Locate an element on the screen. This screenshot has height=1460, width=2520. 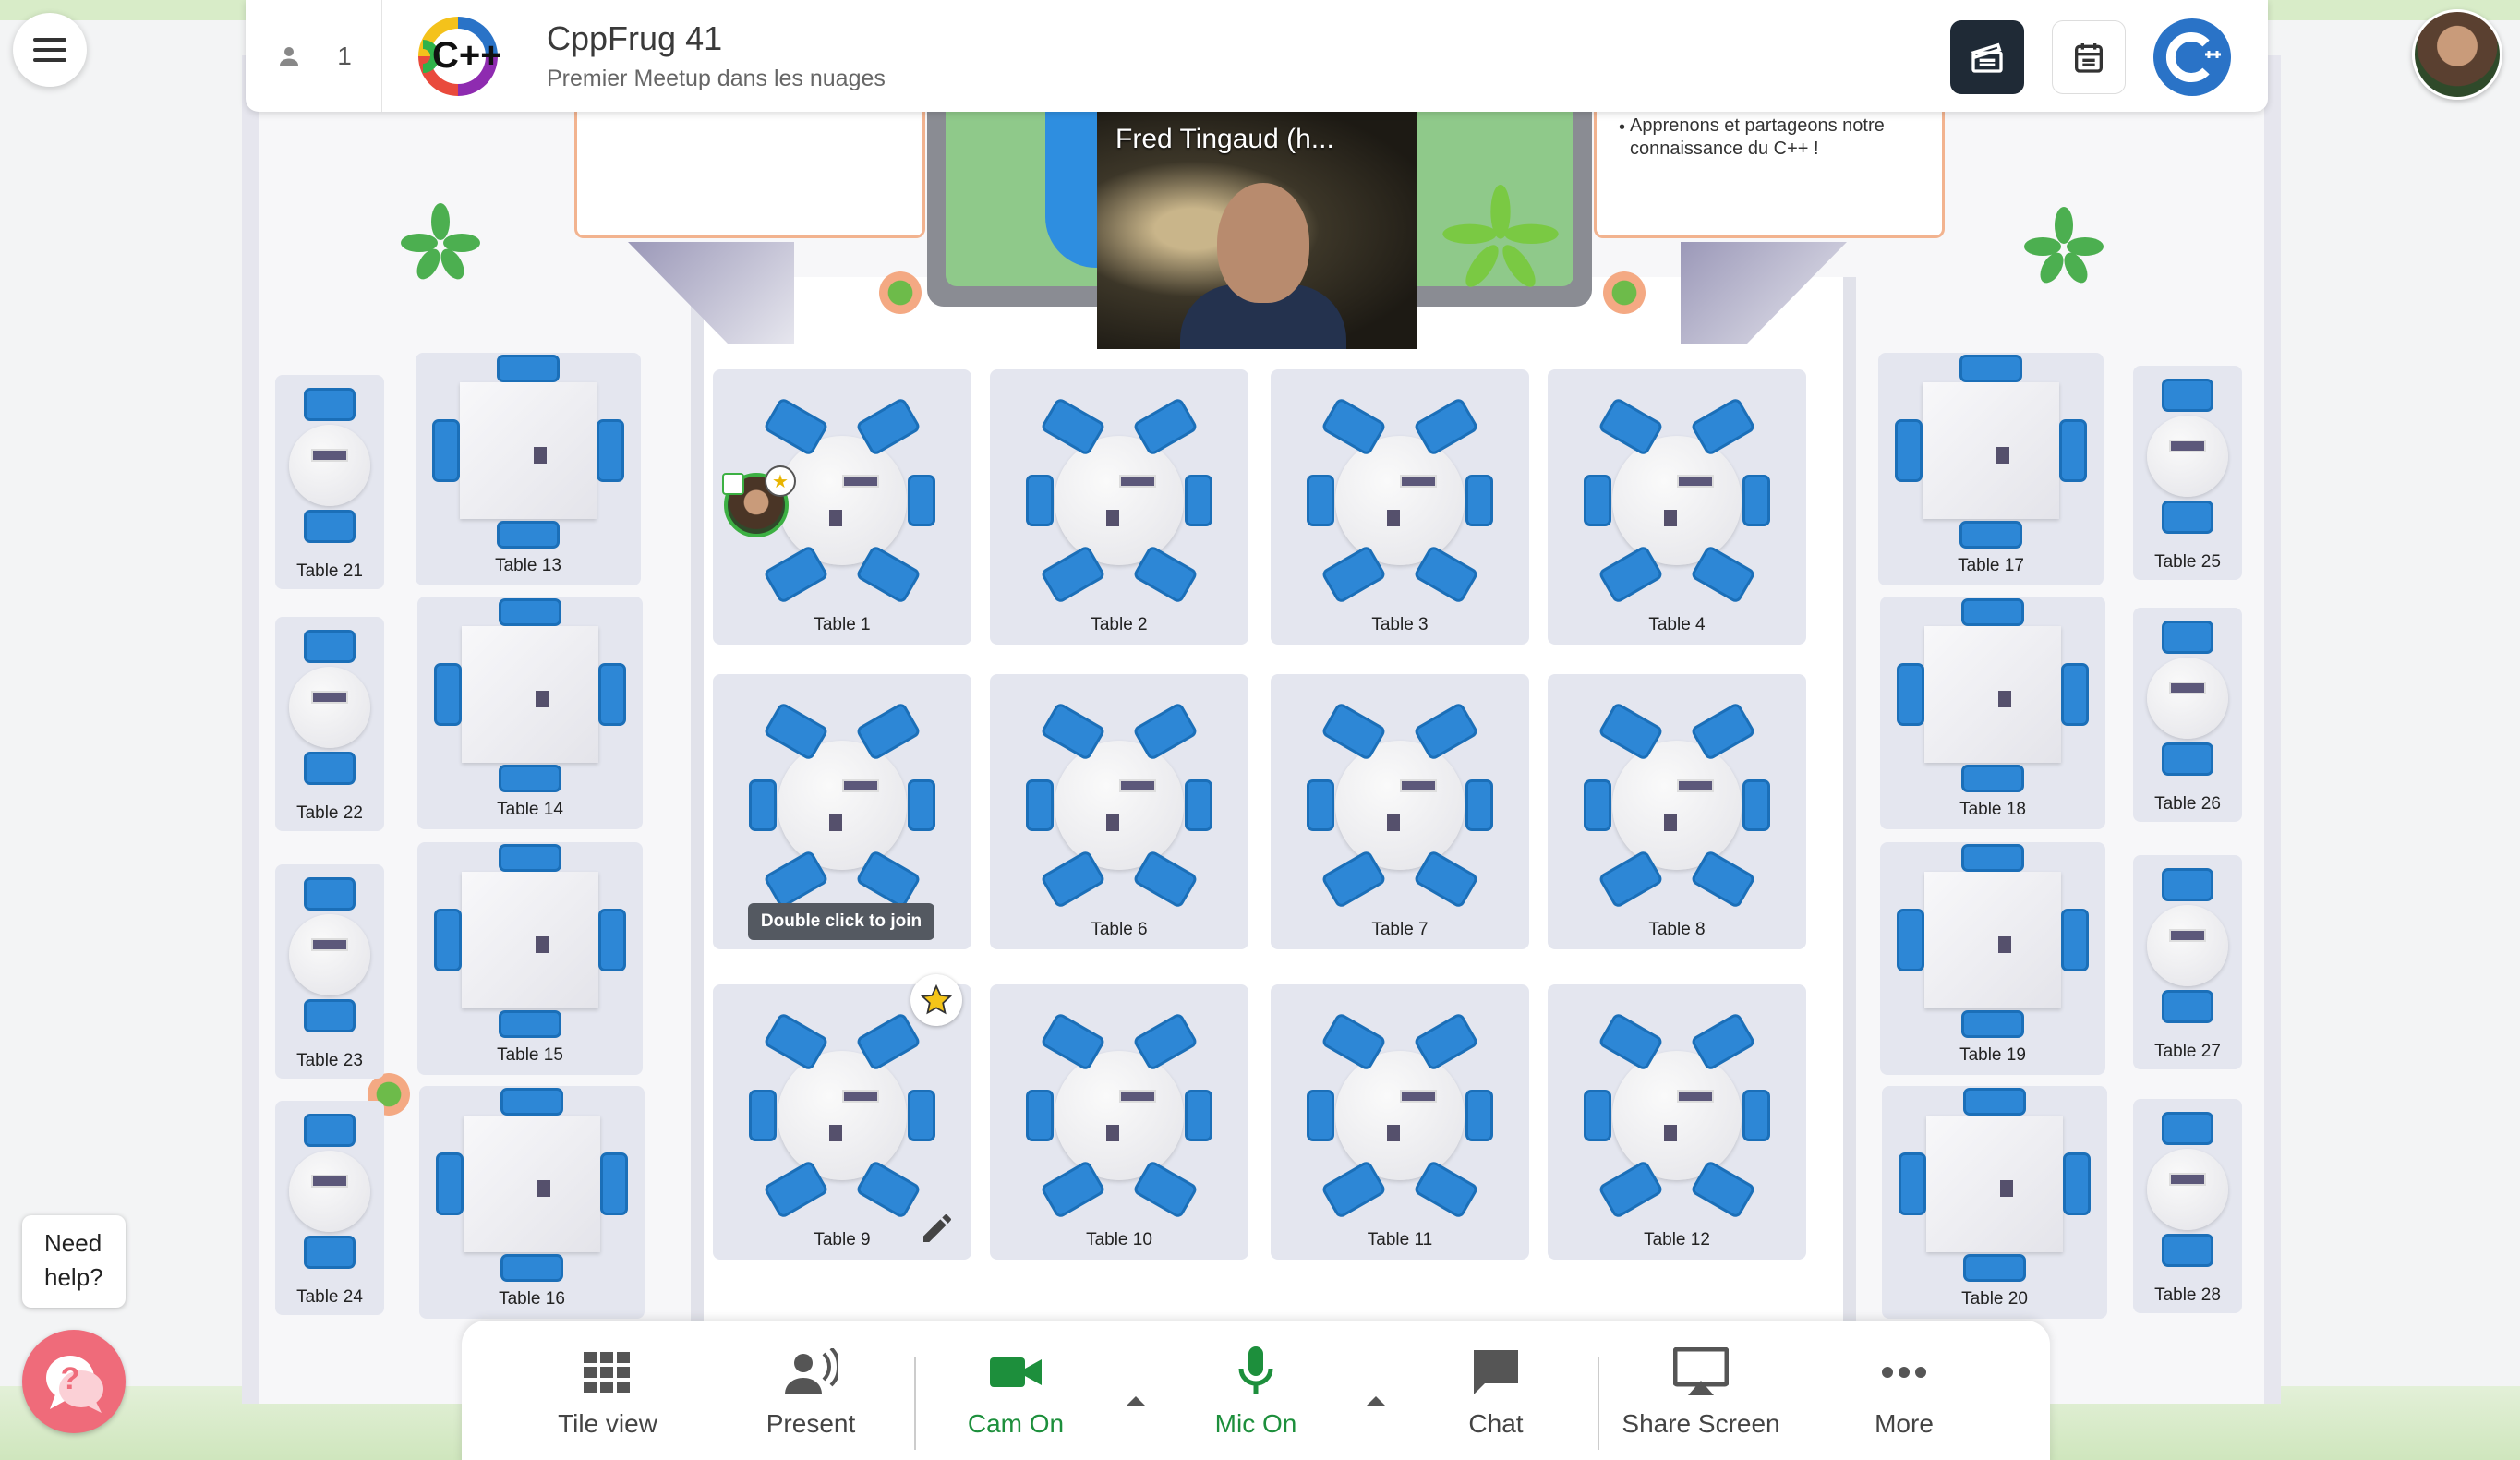
table-16: Table 16 is located at coordinates (532, 1202).